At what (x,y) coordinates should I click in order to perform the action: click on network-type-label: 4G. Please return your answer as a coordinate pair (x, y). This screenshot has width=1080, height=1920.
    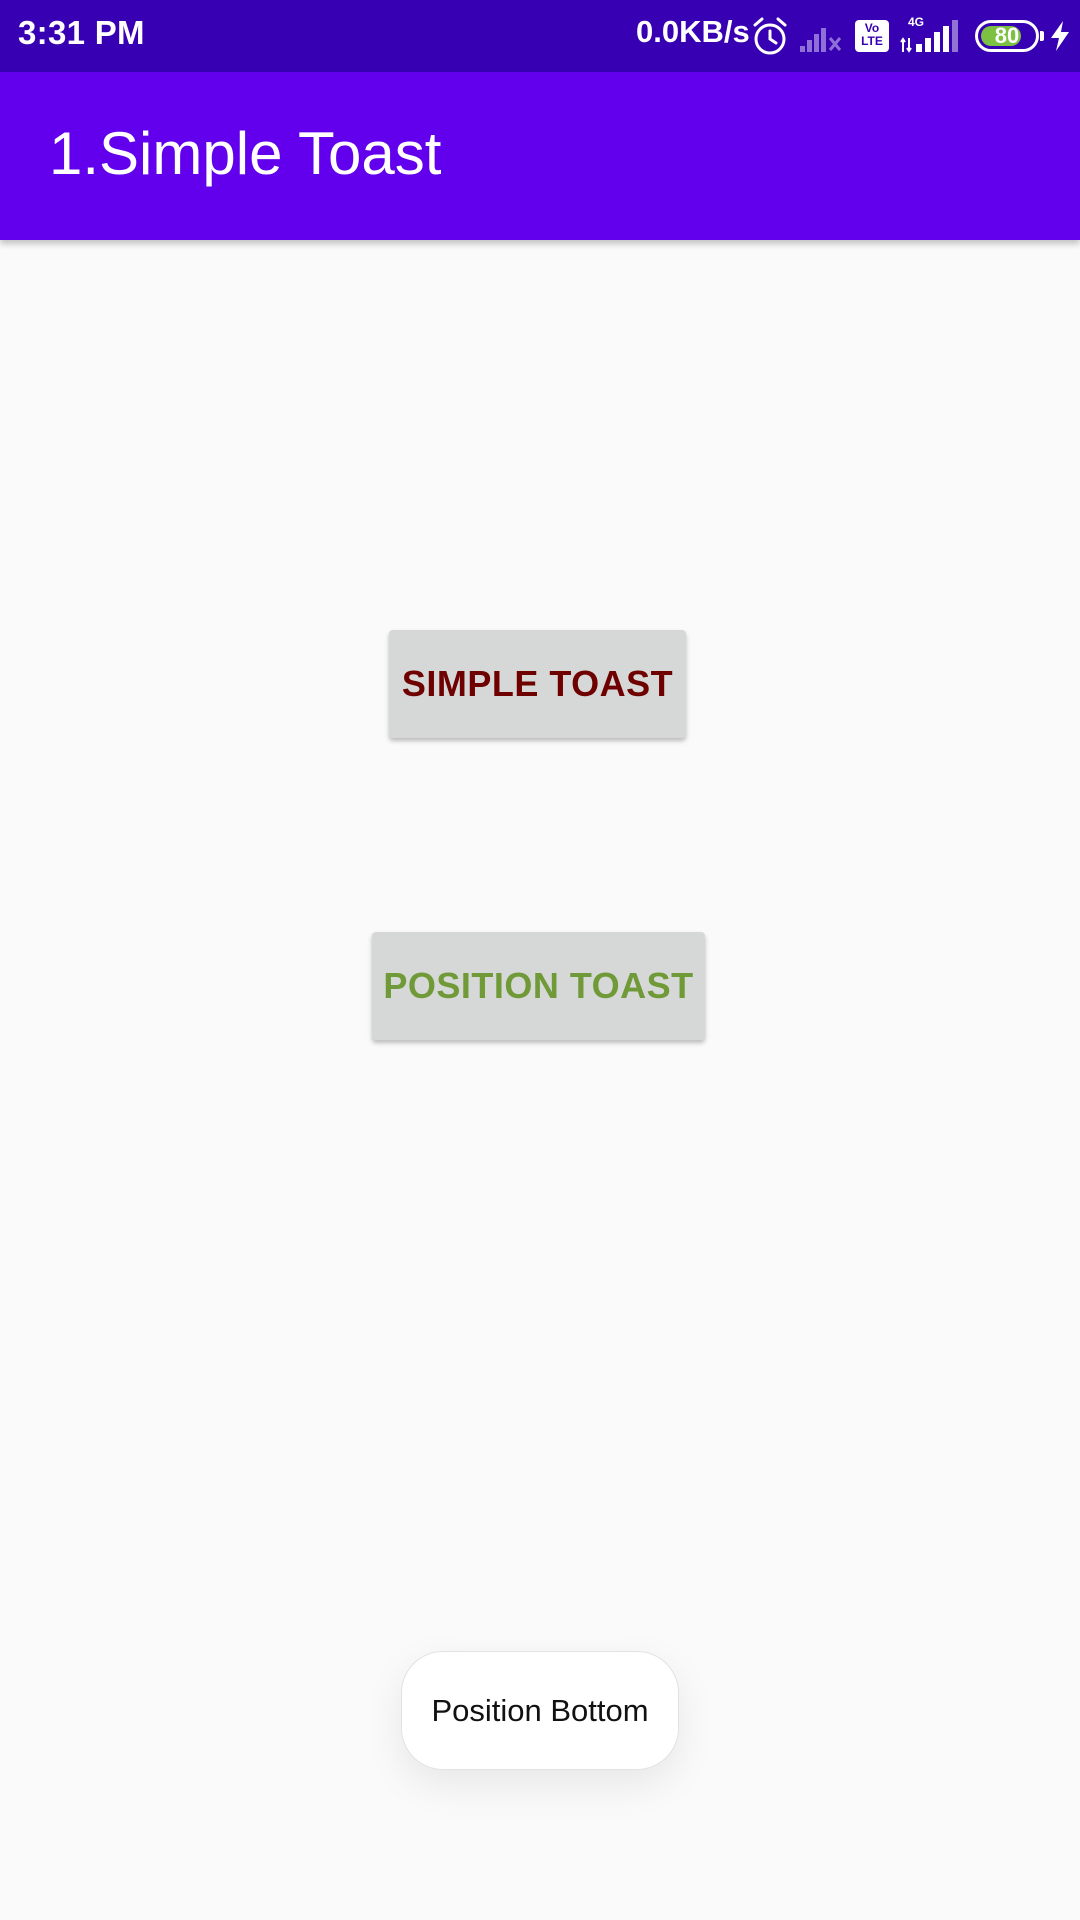
    Looking at the image, I should click on (916, 22).